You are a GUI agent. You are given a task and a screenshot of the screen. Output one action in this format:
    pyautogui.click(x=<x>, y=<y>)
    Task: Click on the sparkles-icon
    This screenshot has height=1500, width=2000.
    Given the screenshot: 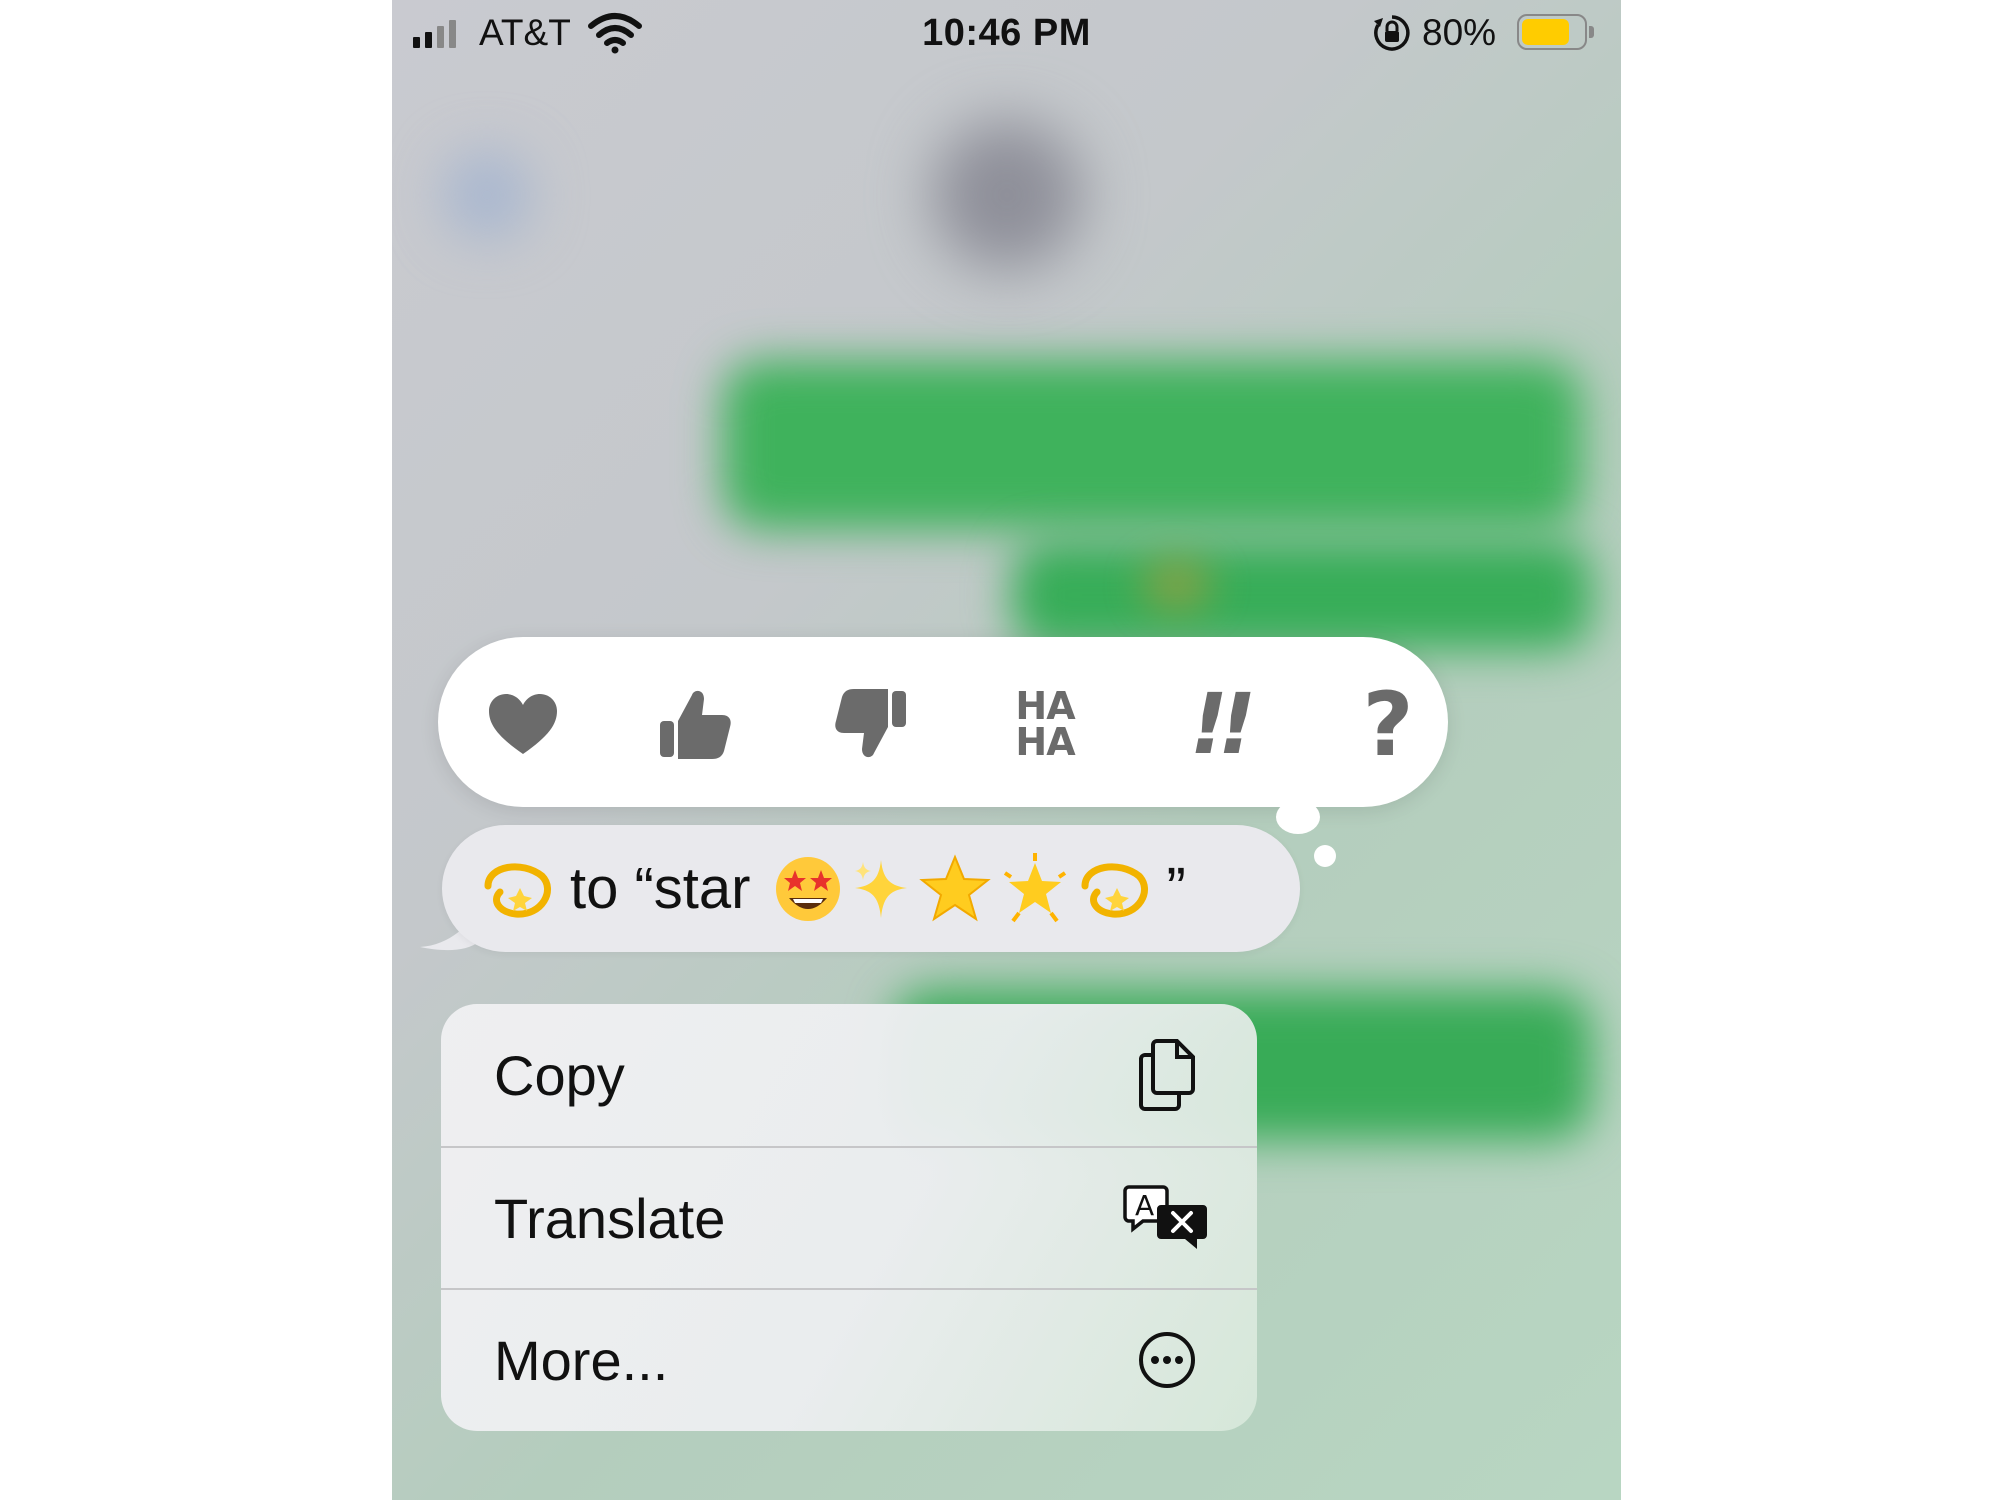 What is the action you would take?
    pyautogui.click(x=881, y=889)
    